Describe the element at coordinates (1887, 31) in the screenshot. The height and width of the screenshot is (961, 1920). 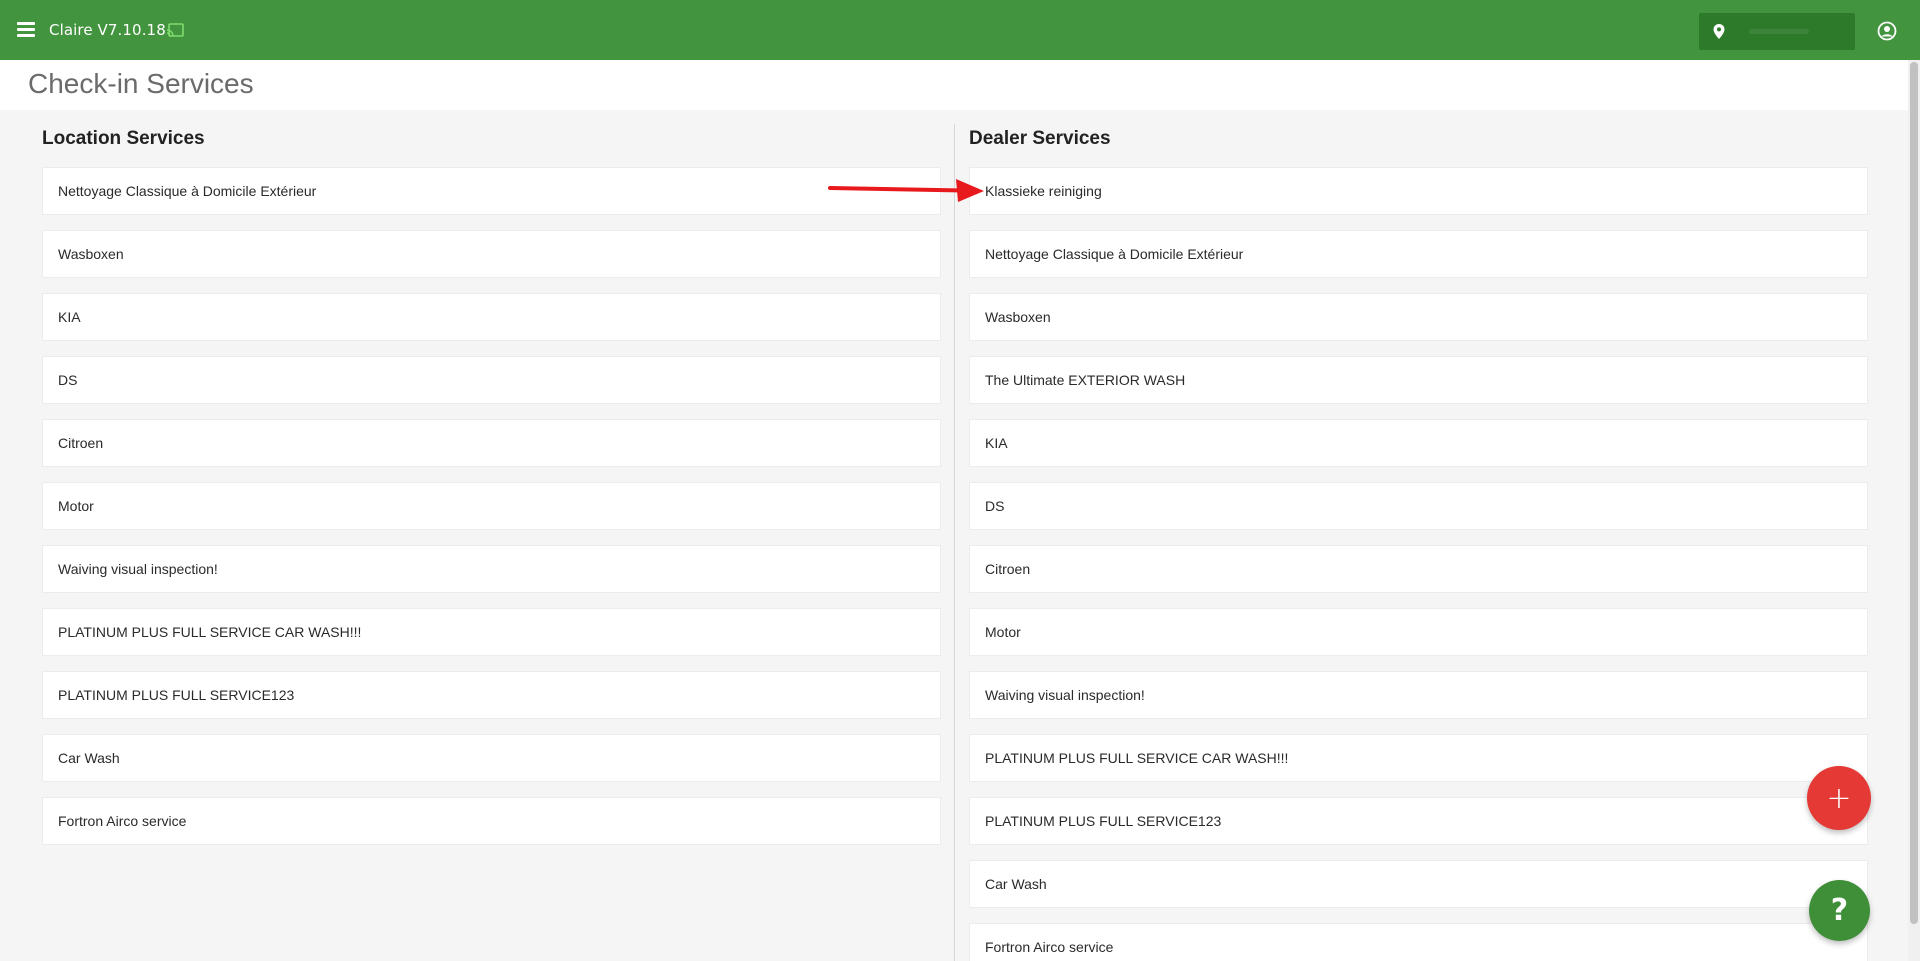
I see `account-circle-icon` at that location.